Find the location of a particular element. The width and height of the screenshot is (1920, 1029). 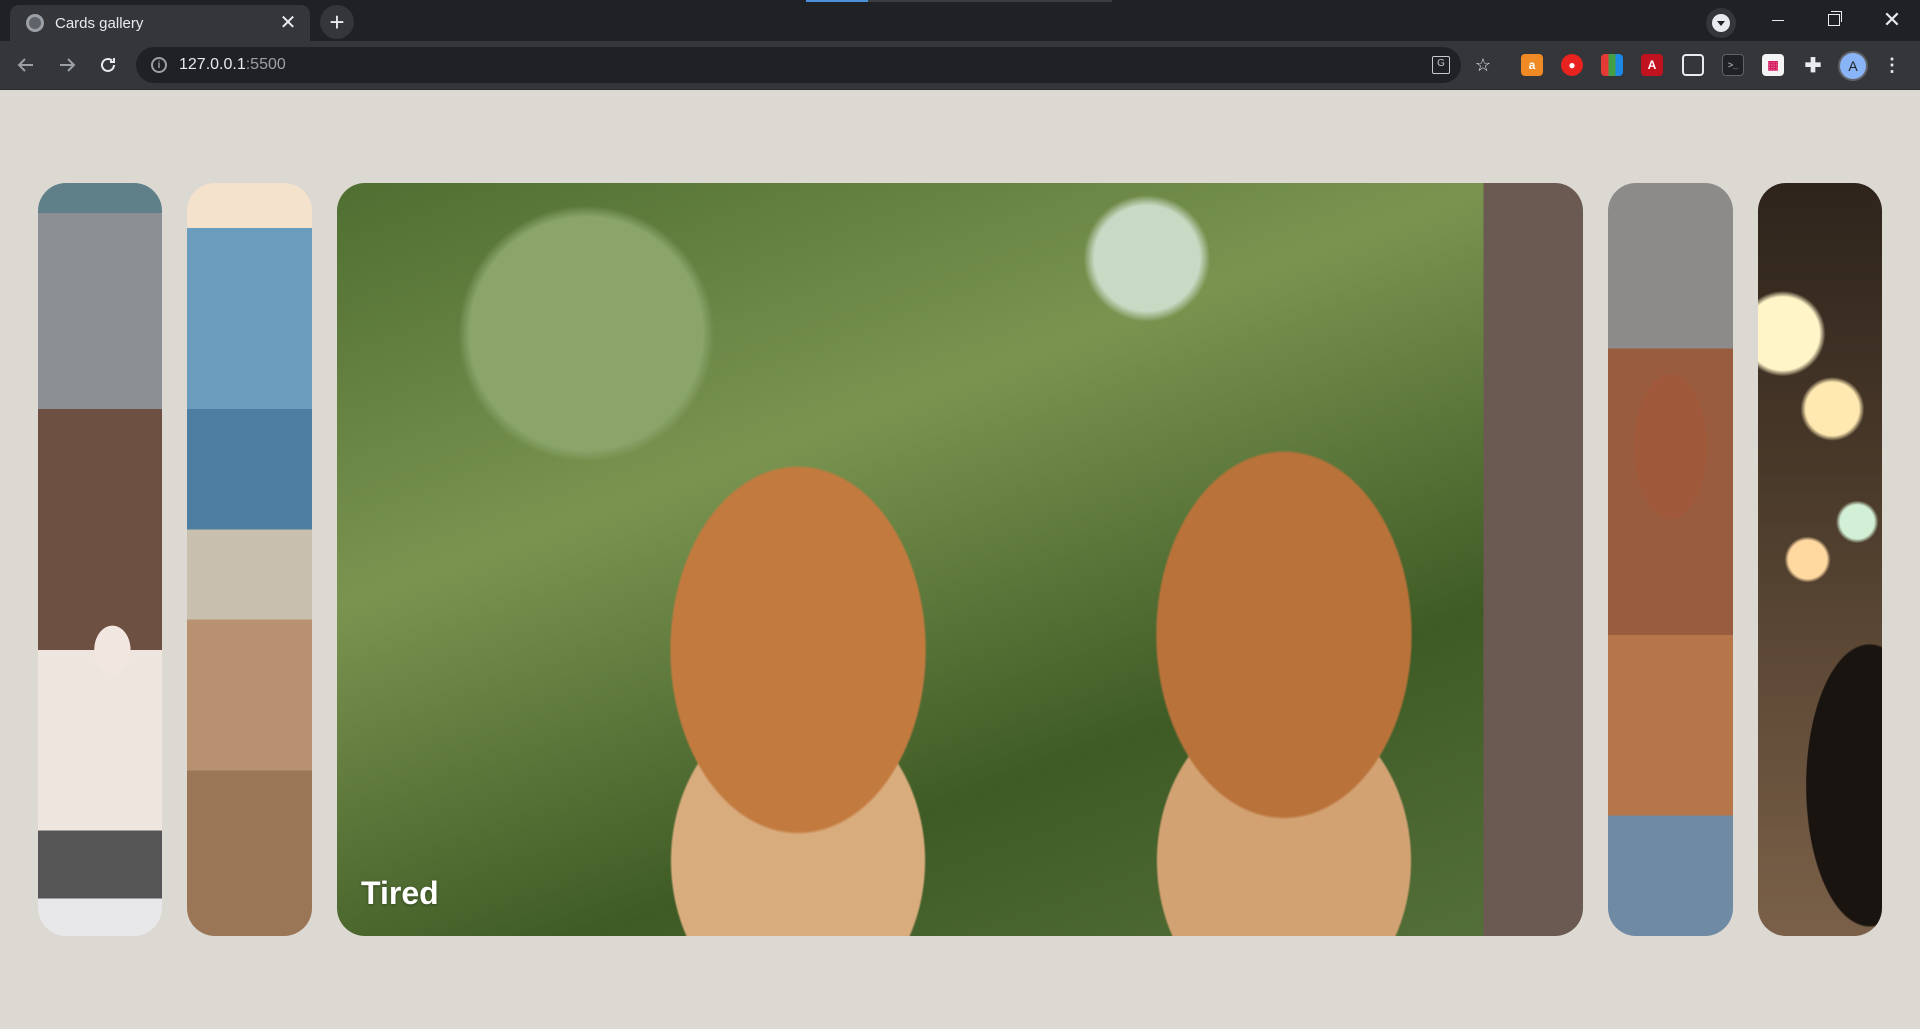

chevron-down-icon is located at coordinates (1721, 23).